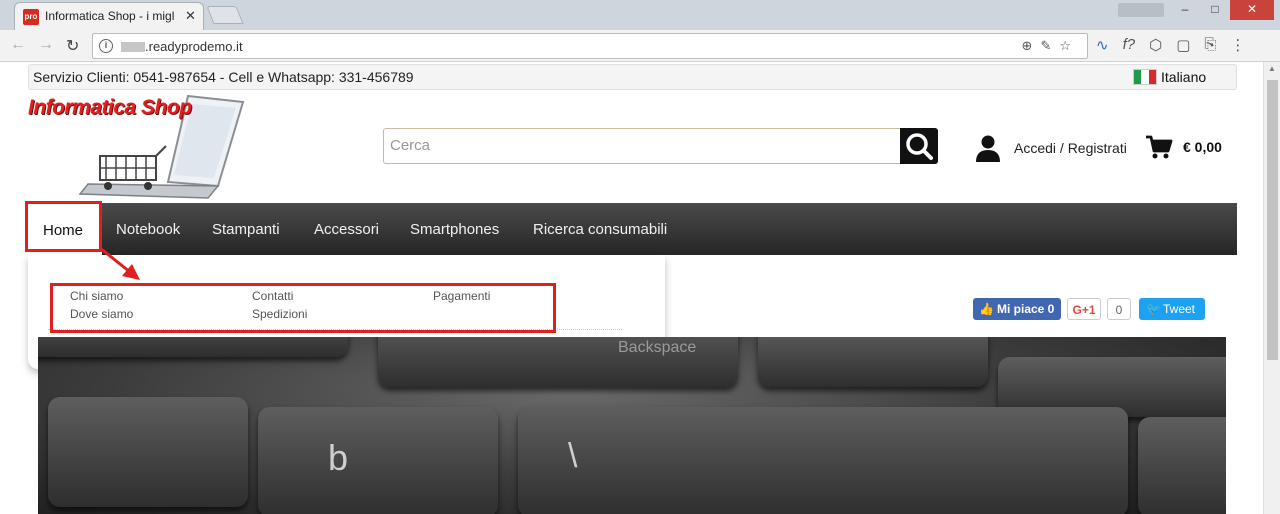 Image resolution: width=1280 pixels, height=514 pixels. What do you see at coordinates (1215, 10) in the screenshot?
I see `maximize-button: □` at bounding box center [1215, 10].